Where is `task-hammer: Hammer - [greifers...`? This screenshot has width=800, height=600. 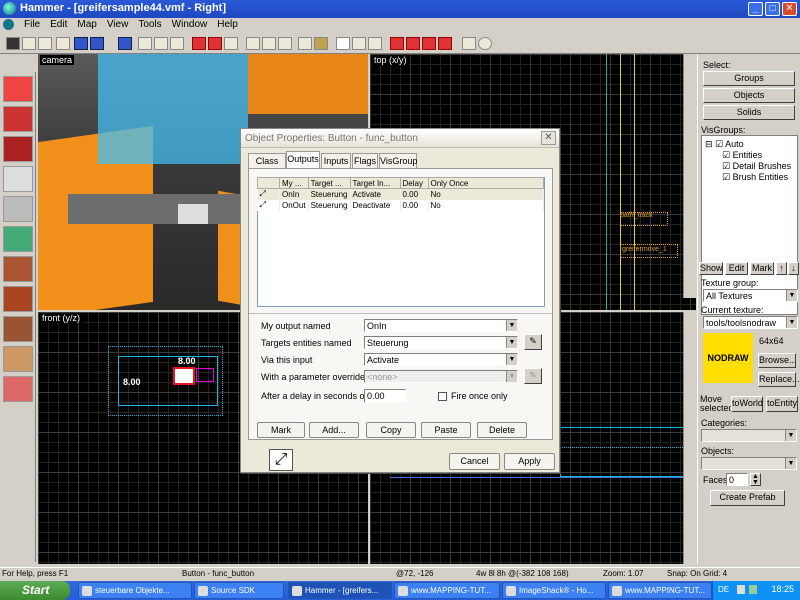
task-hammer: Hammer - [greifers... is located at coordinates (340, 590).